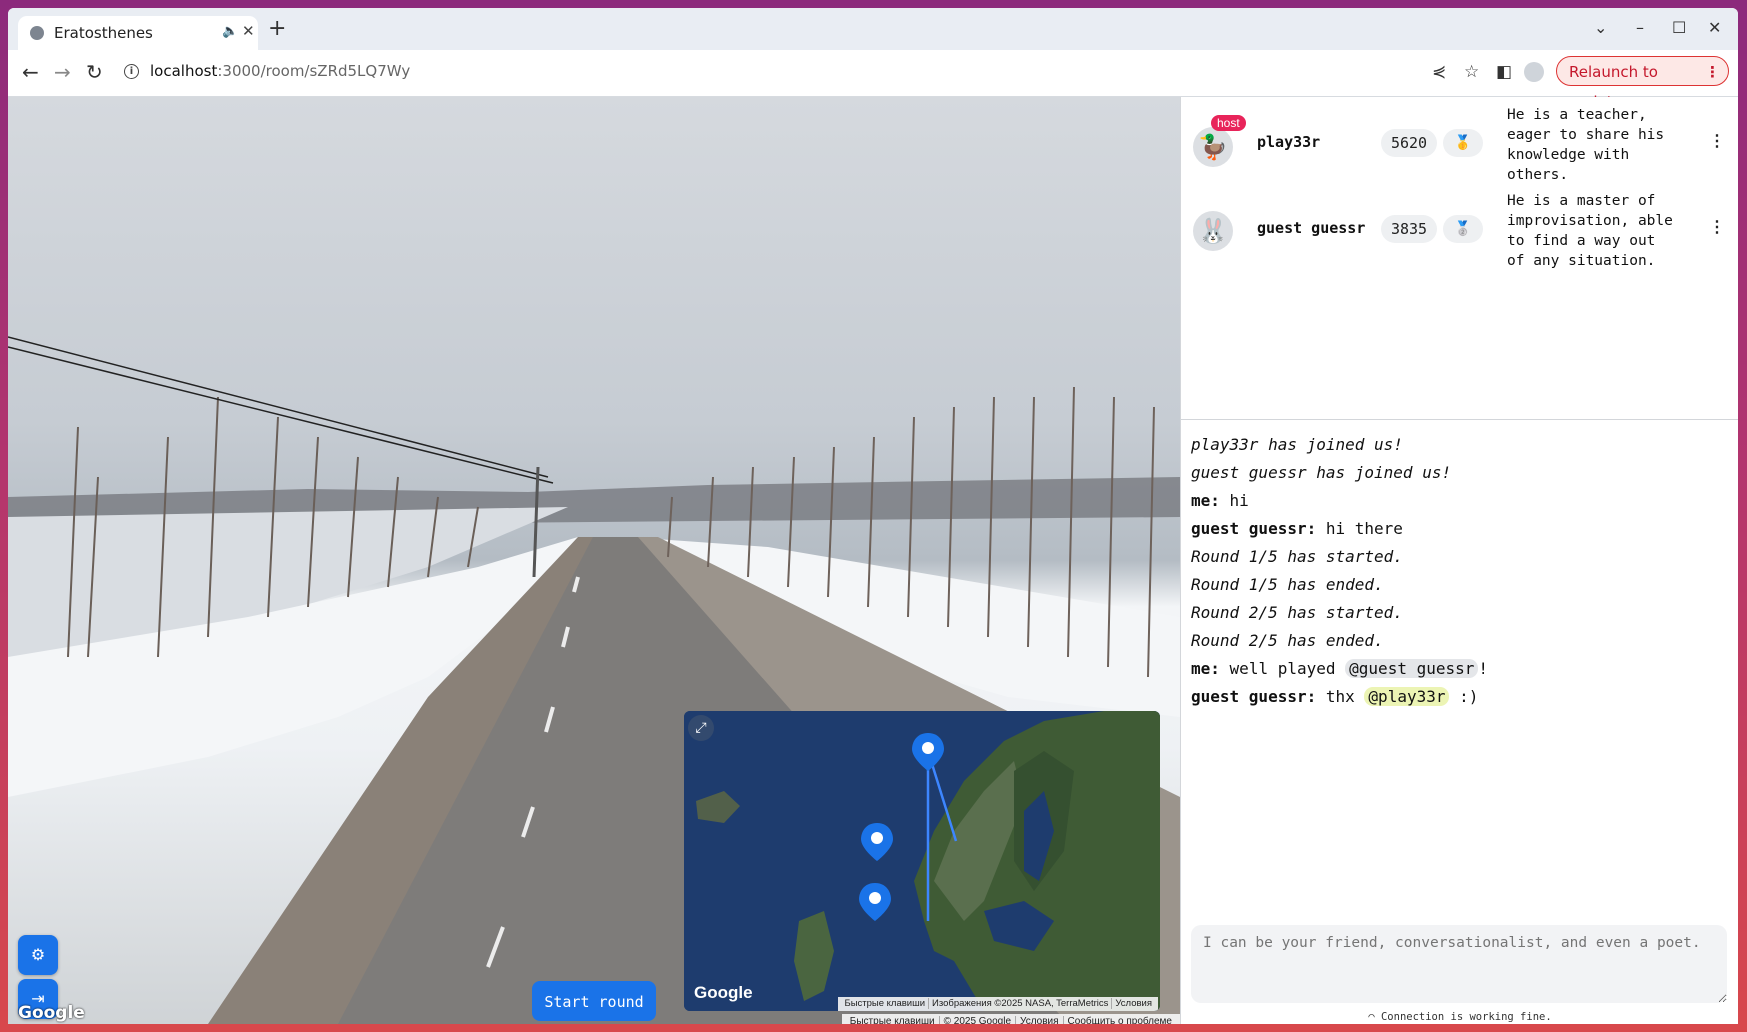  What do you see at coordinates (873, 29) in the screenshot?
I see `tab-strip: Eratosthenes 🔈 ✕ + ⌄ – ☐ ✕` at bounding box center [873, 29].